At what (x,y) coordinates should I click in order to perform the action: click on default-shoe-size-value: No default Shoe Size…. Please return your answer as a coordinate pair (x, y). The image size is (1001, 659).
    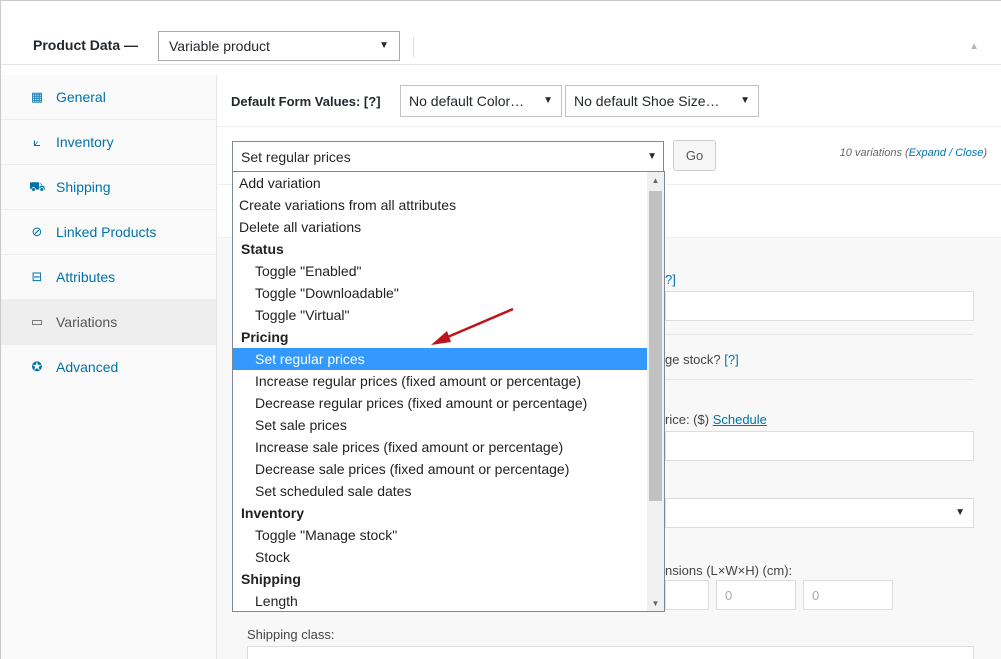
    Looking at the image, I should click on (647, 101).